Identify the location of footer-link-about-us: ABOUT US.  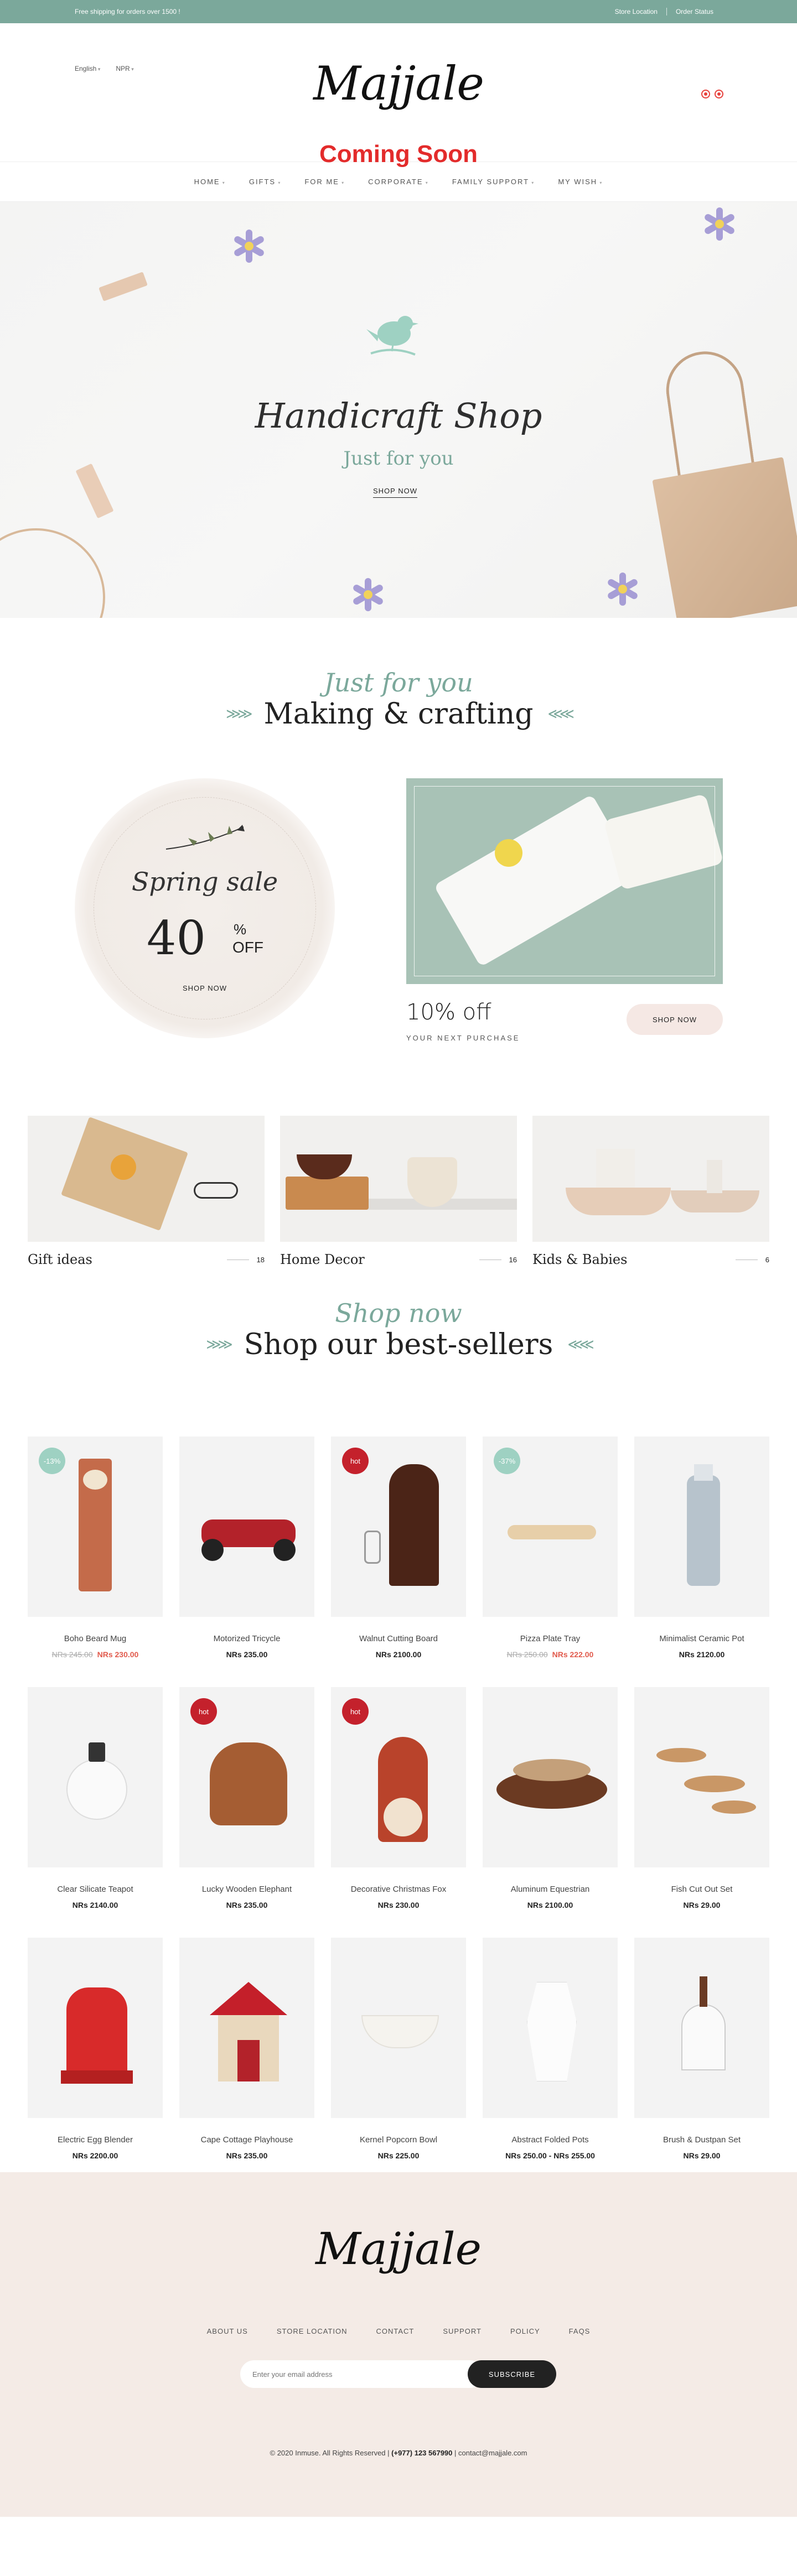
(228, 2331).